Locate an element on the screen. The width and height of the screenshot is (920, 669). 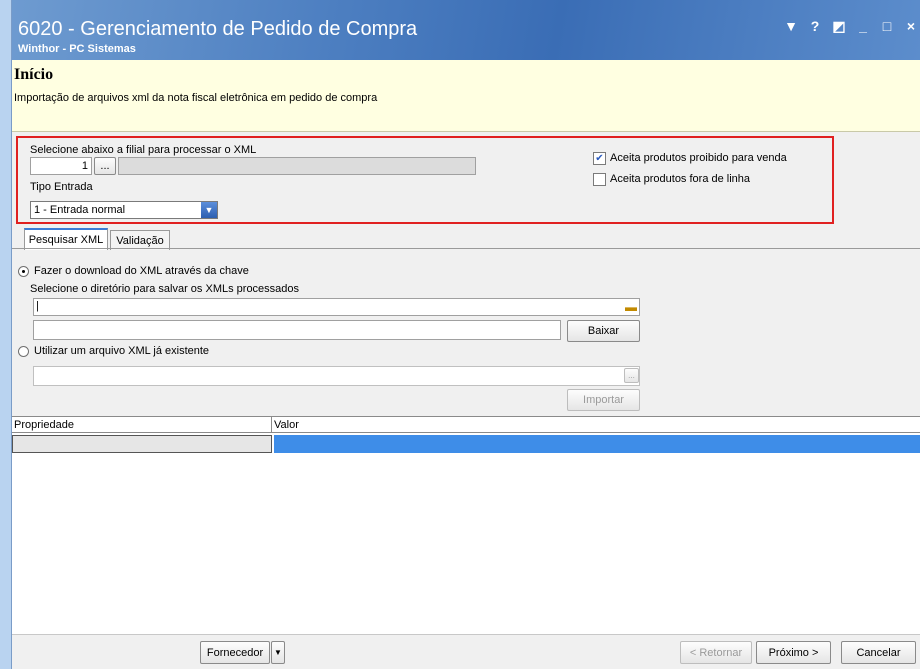
fornecedor-button: Fornecedor is located at coordinates (235, 652).